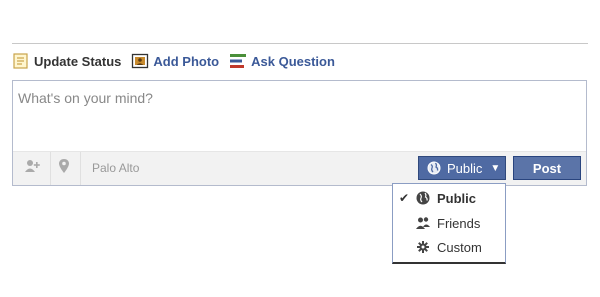 The width and height of the screenshot is (600, 297). I want to click on chevron-down-icon: ▼, so click(495, 168).